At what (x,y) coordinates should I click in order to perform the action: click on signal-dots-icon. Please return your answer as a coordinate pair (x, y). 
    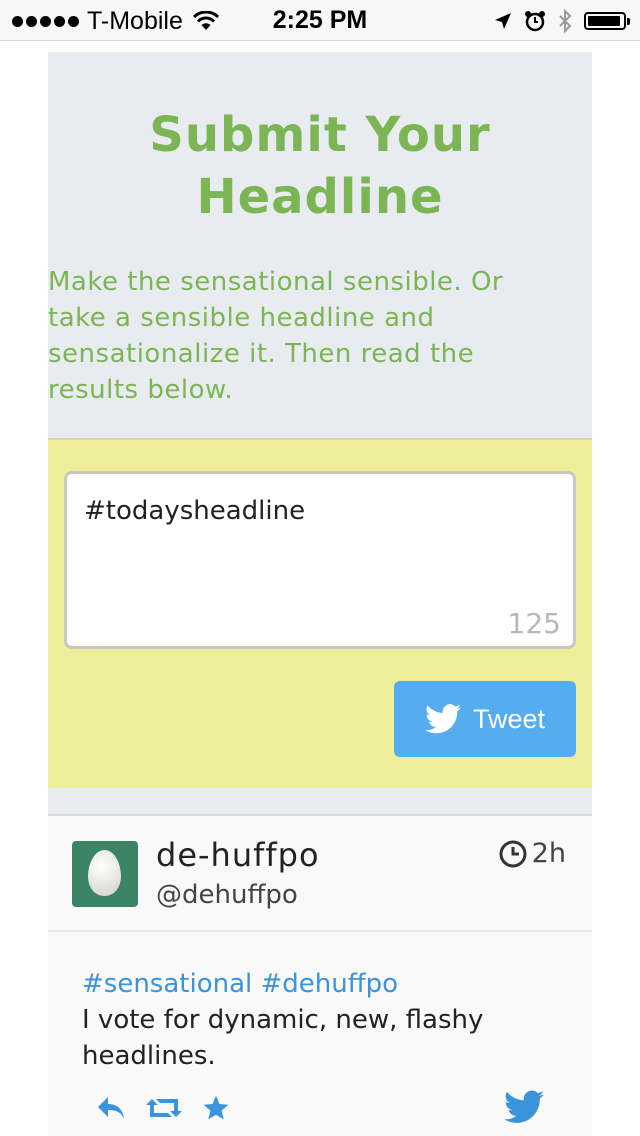
    Looking at the image, I should click on (45, 21).